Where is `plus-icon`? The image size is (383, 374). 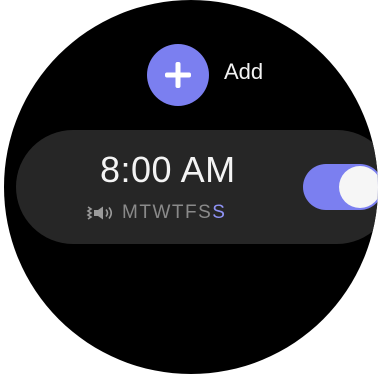 plus-icon is located at coordinates (178, 75).